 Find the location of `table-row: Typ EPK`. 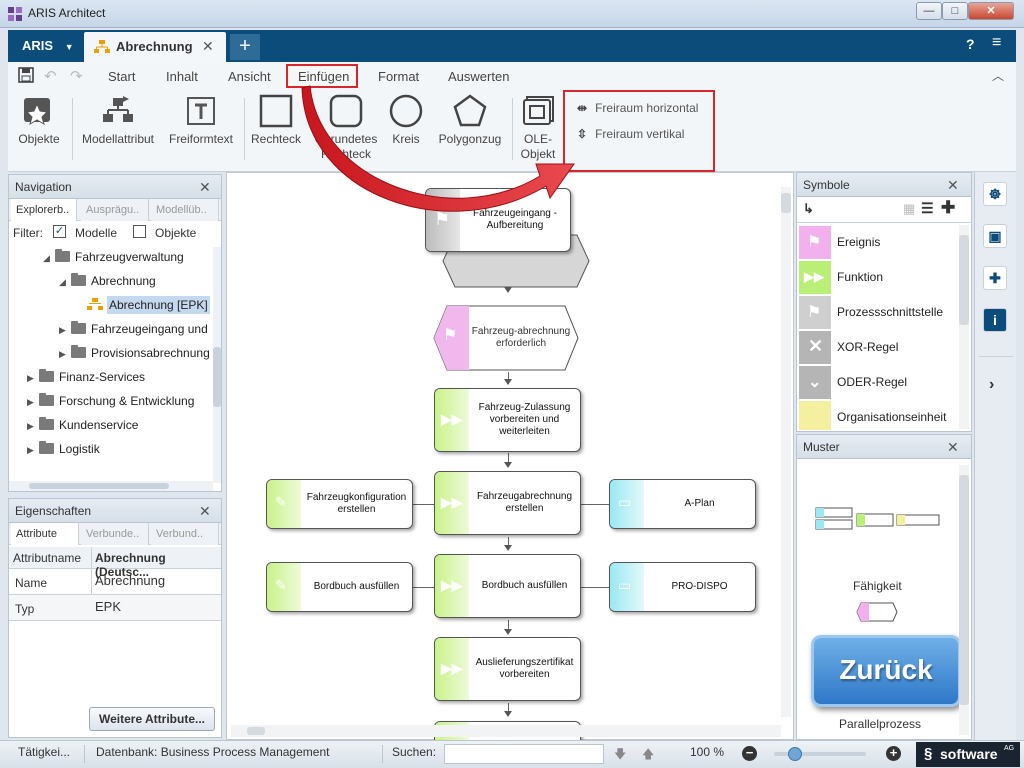

table-row: Typ EPK is located at coordinates (115, 608).